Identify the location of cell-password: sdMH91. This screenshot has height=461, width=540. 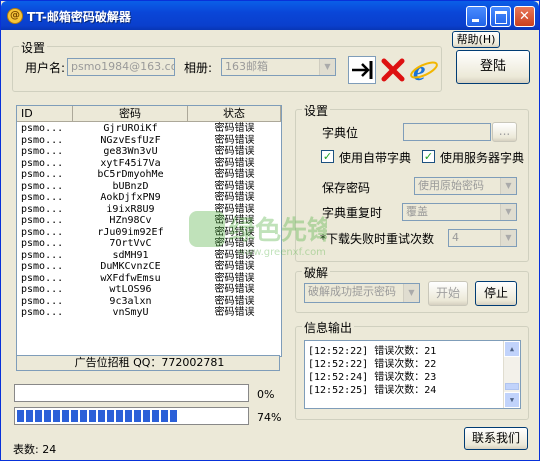
(130, 255).